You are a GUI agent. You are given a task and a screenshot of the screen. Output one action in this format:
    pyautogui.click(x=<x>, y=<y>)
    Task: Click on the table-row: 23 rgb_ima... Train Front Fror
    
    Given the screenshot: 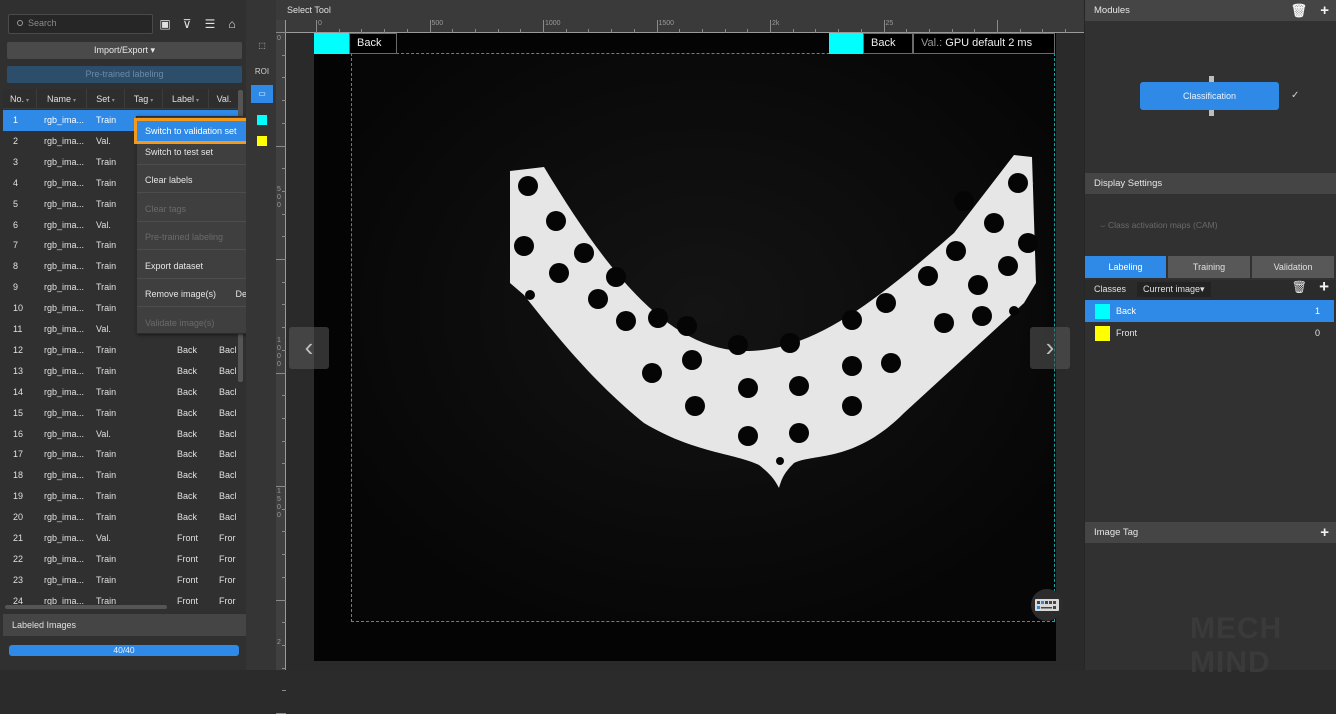 What is the action you would take?
    pyautogui.click(x=121, y=580)
    